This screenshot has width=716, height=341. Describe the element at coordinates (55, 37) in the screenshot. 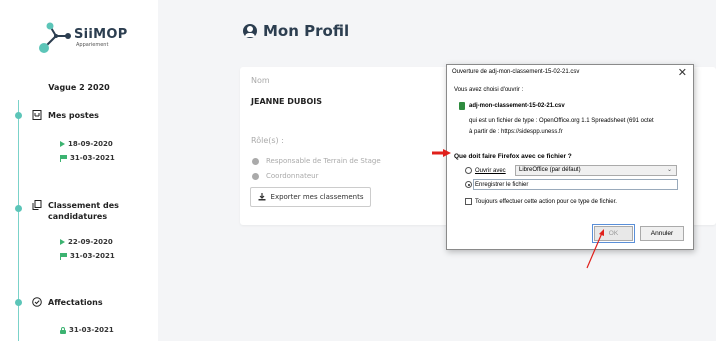

I see `logo-graph-icon` at that location.